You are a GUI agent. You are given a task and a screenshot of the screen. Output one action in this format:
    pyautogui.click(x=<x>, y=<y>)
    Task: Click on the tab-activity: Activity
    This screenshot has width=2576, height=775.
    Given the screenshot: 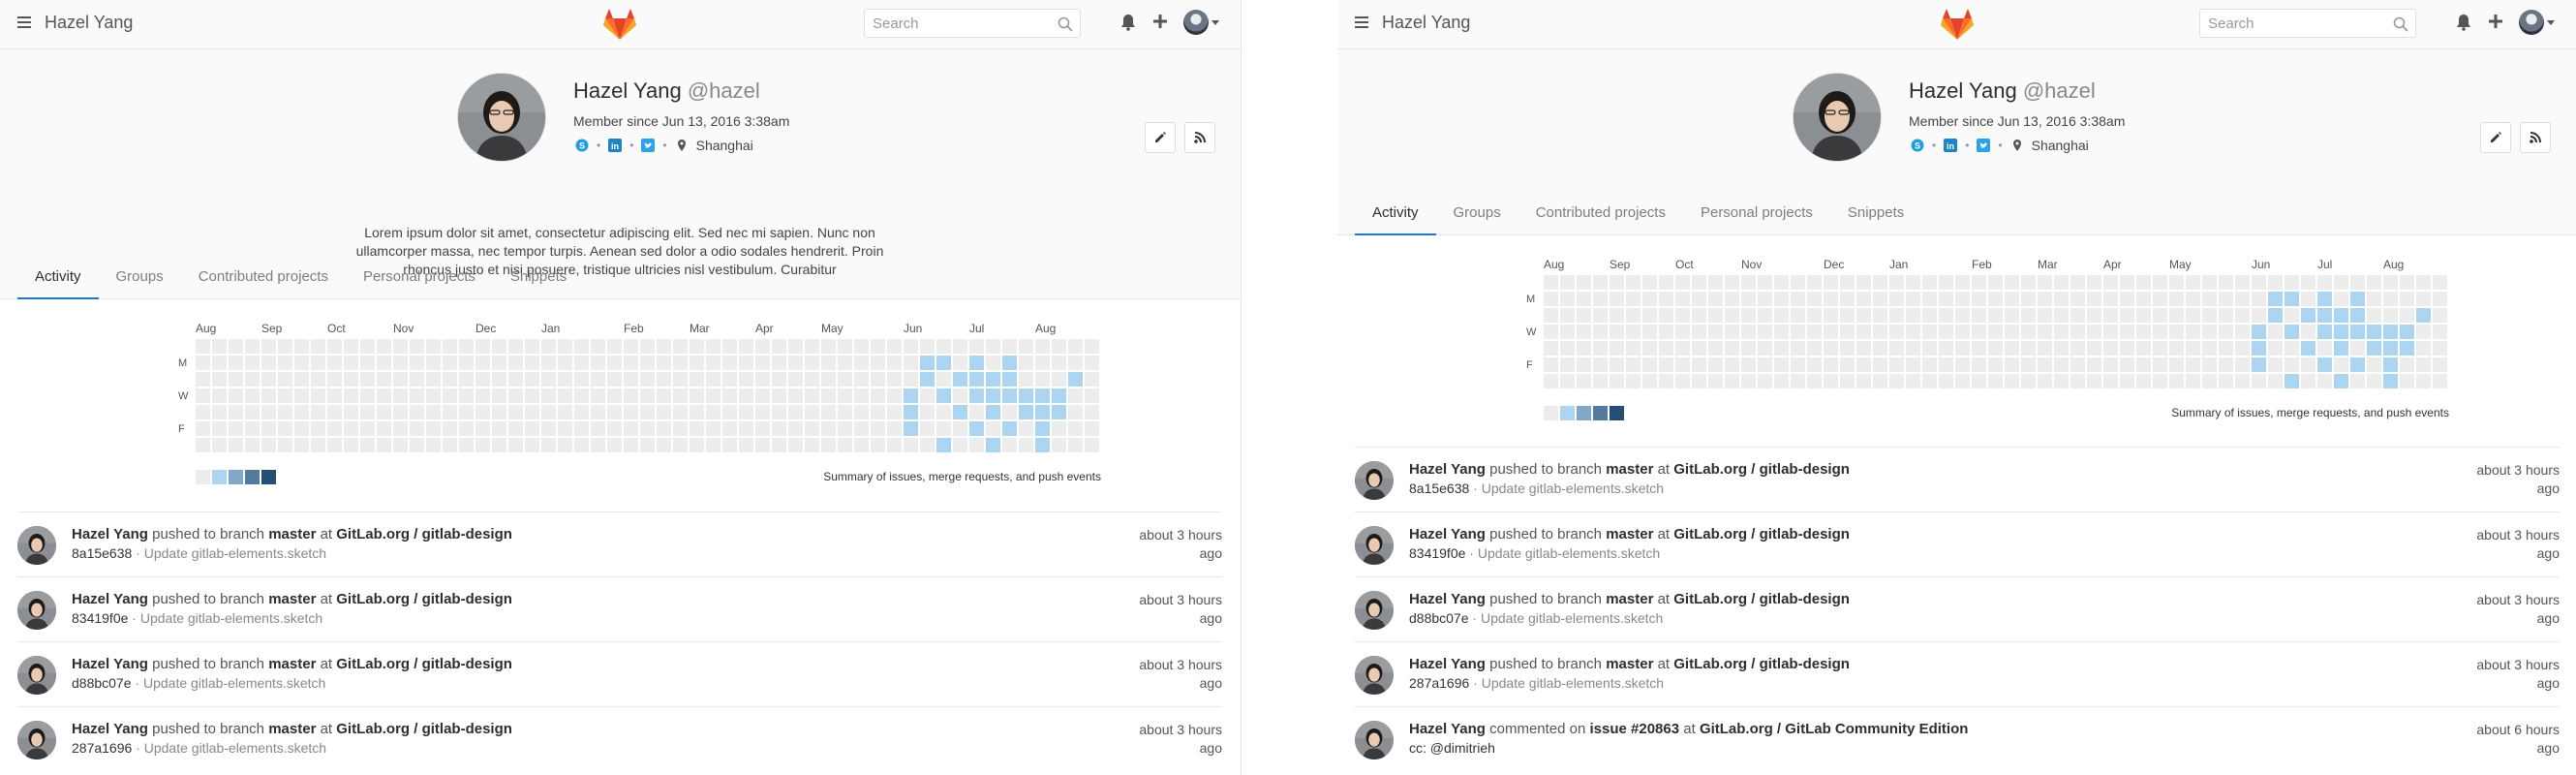 What is the action you would take?
    pyautogui.click(x=1395, y=215)
    